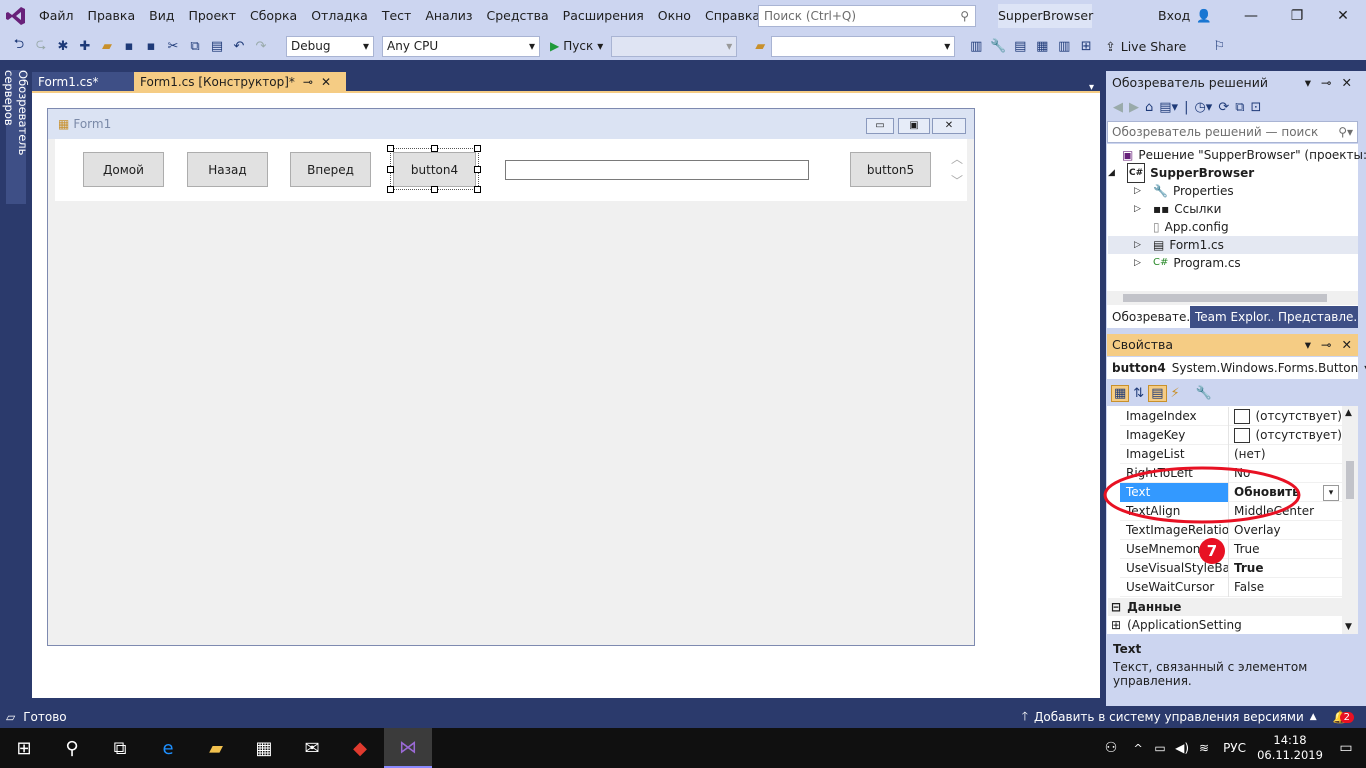 This screenshot has height=768, width=1366. I want to click on open-folder-icon: ▰, so click(107, 46).